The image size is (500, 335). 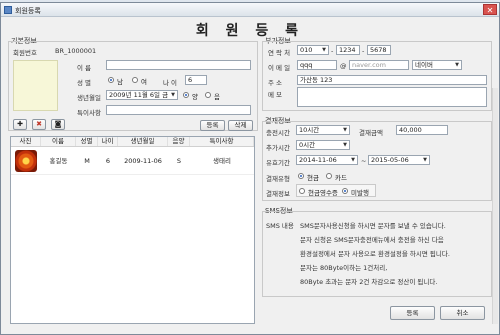 I want to click on extra-time-select: 0시간 ▼, so click(x=323, y=145).